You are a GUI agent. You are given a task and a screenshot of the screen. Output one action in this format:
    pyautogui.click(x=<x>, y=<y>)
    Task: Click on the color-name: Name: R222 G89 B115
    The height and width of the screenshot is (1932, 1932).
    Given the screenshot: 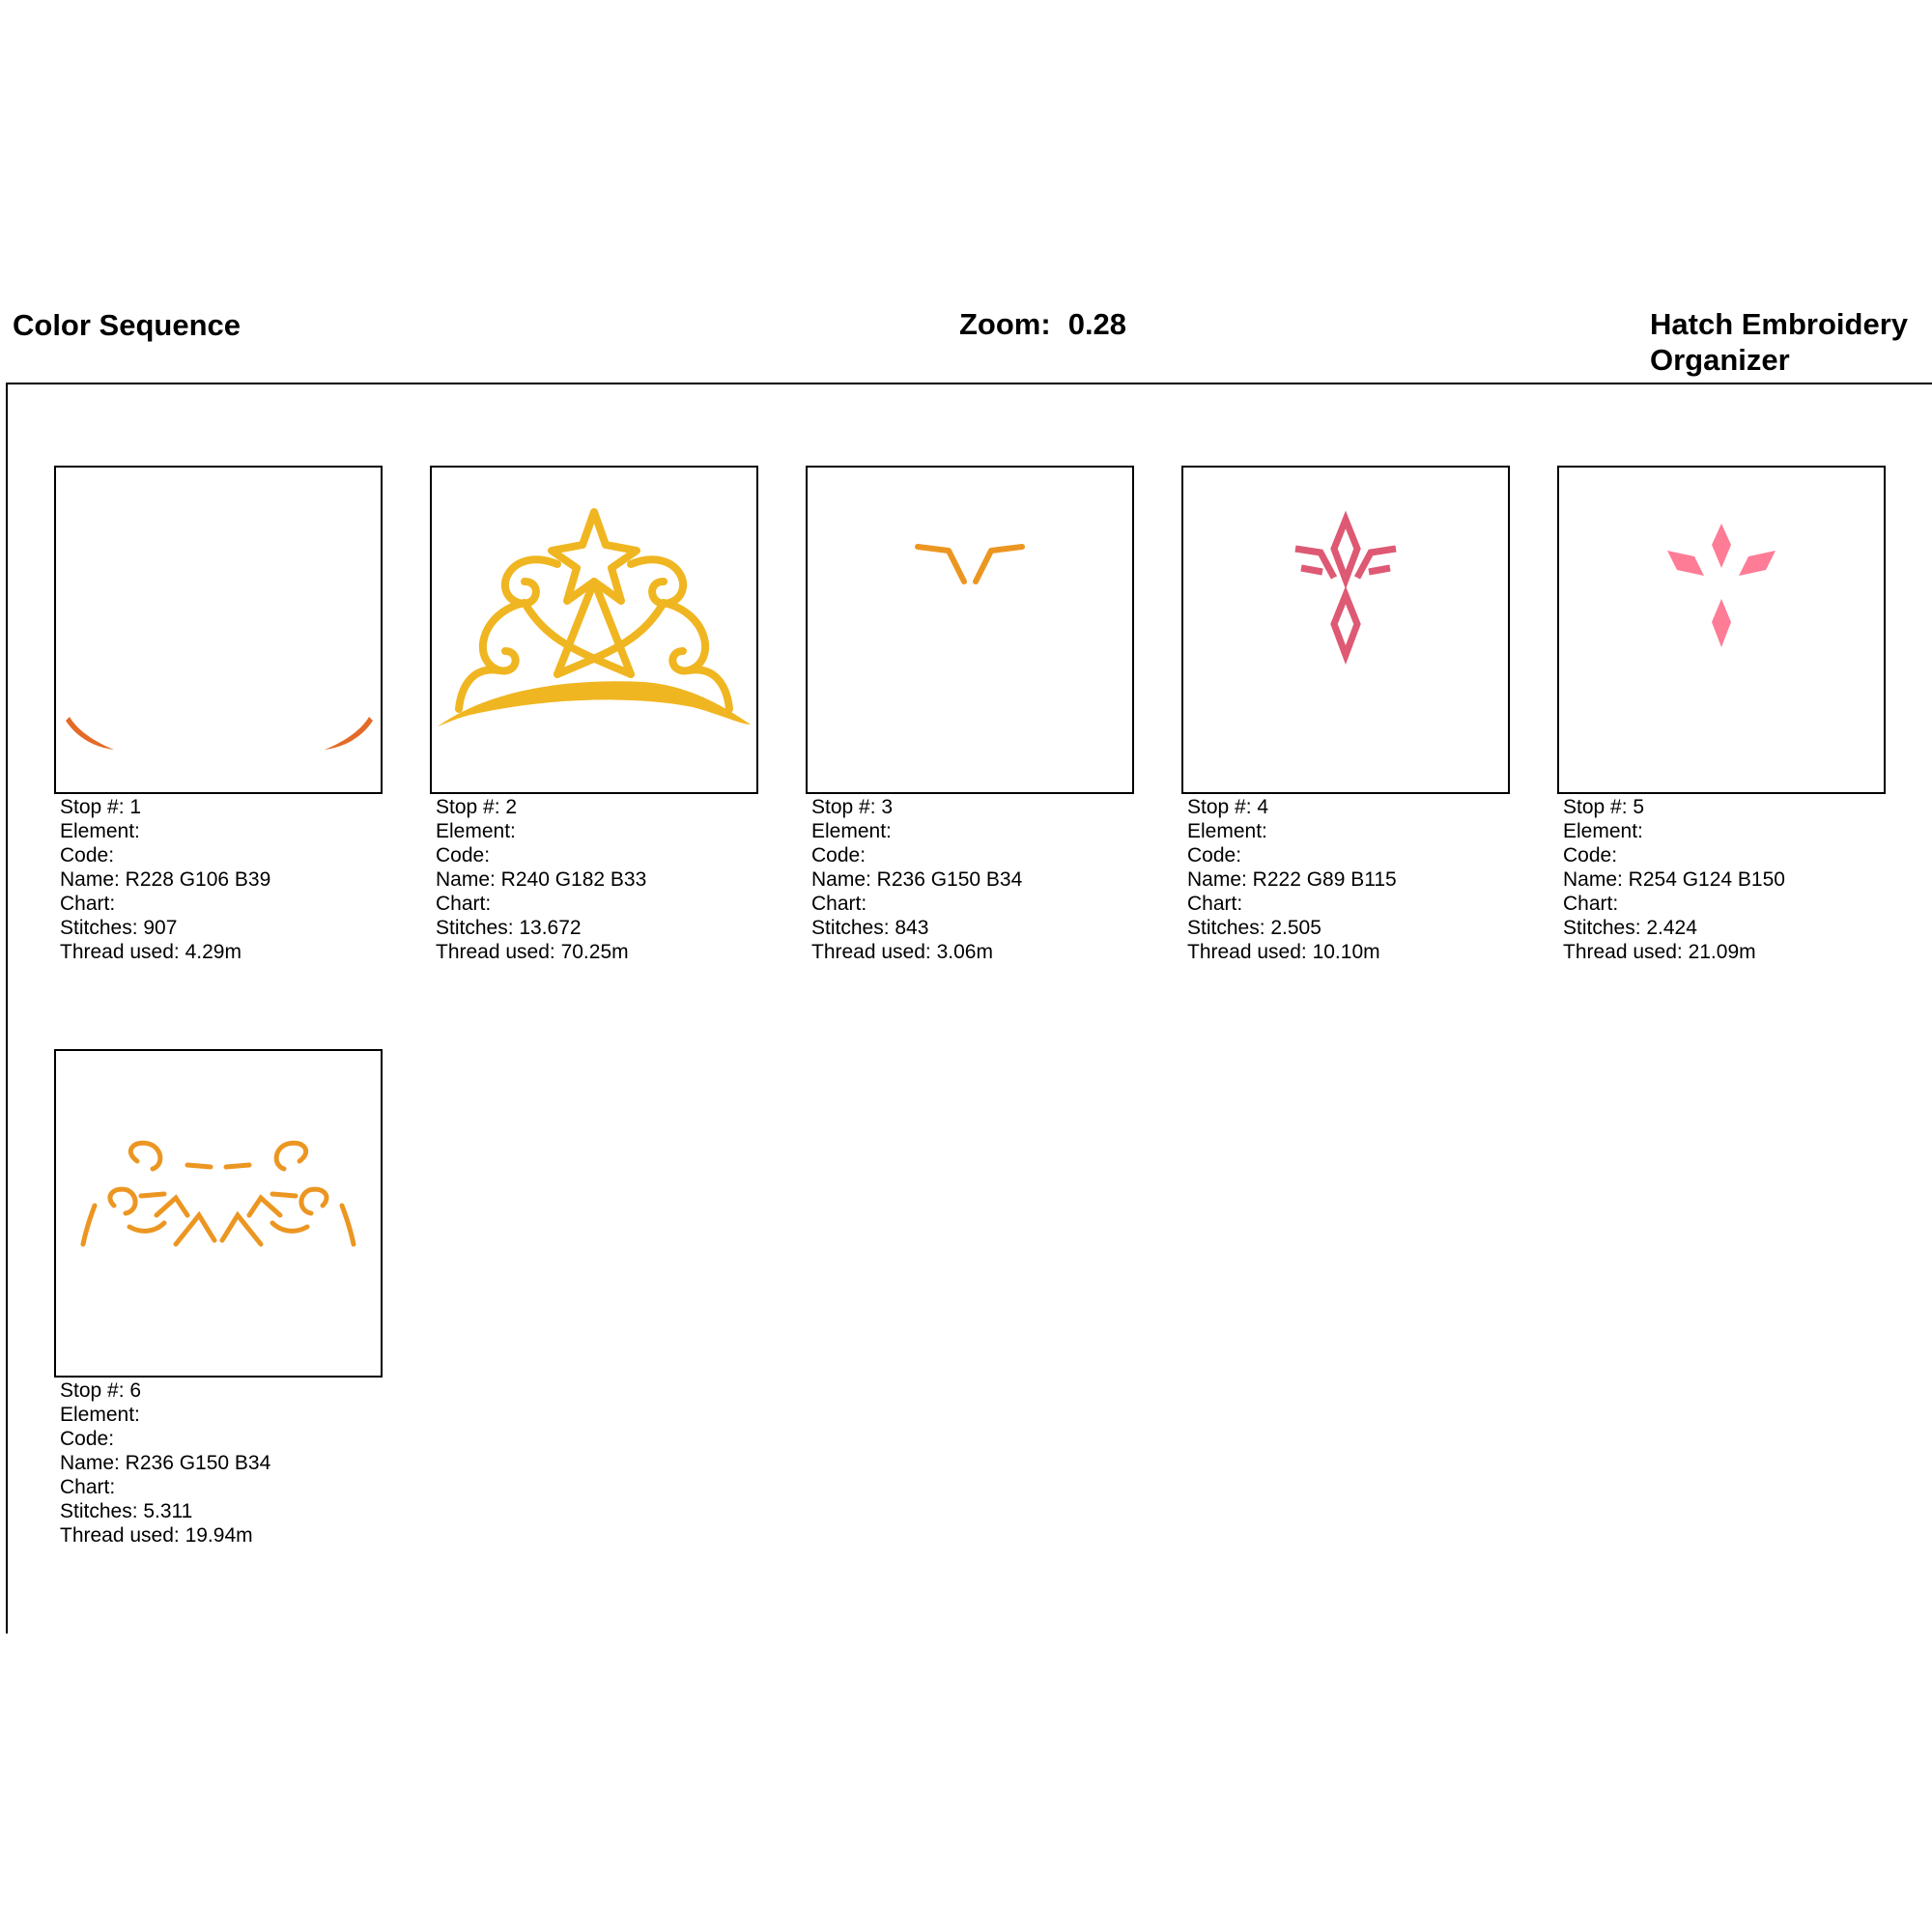 What is the action you would take?
    pyautogui.click(x=1292, y=879)
    